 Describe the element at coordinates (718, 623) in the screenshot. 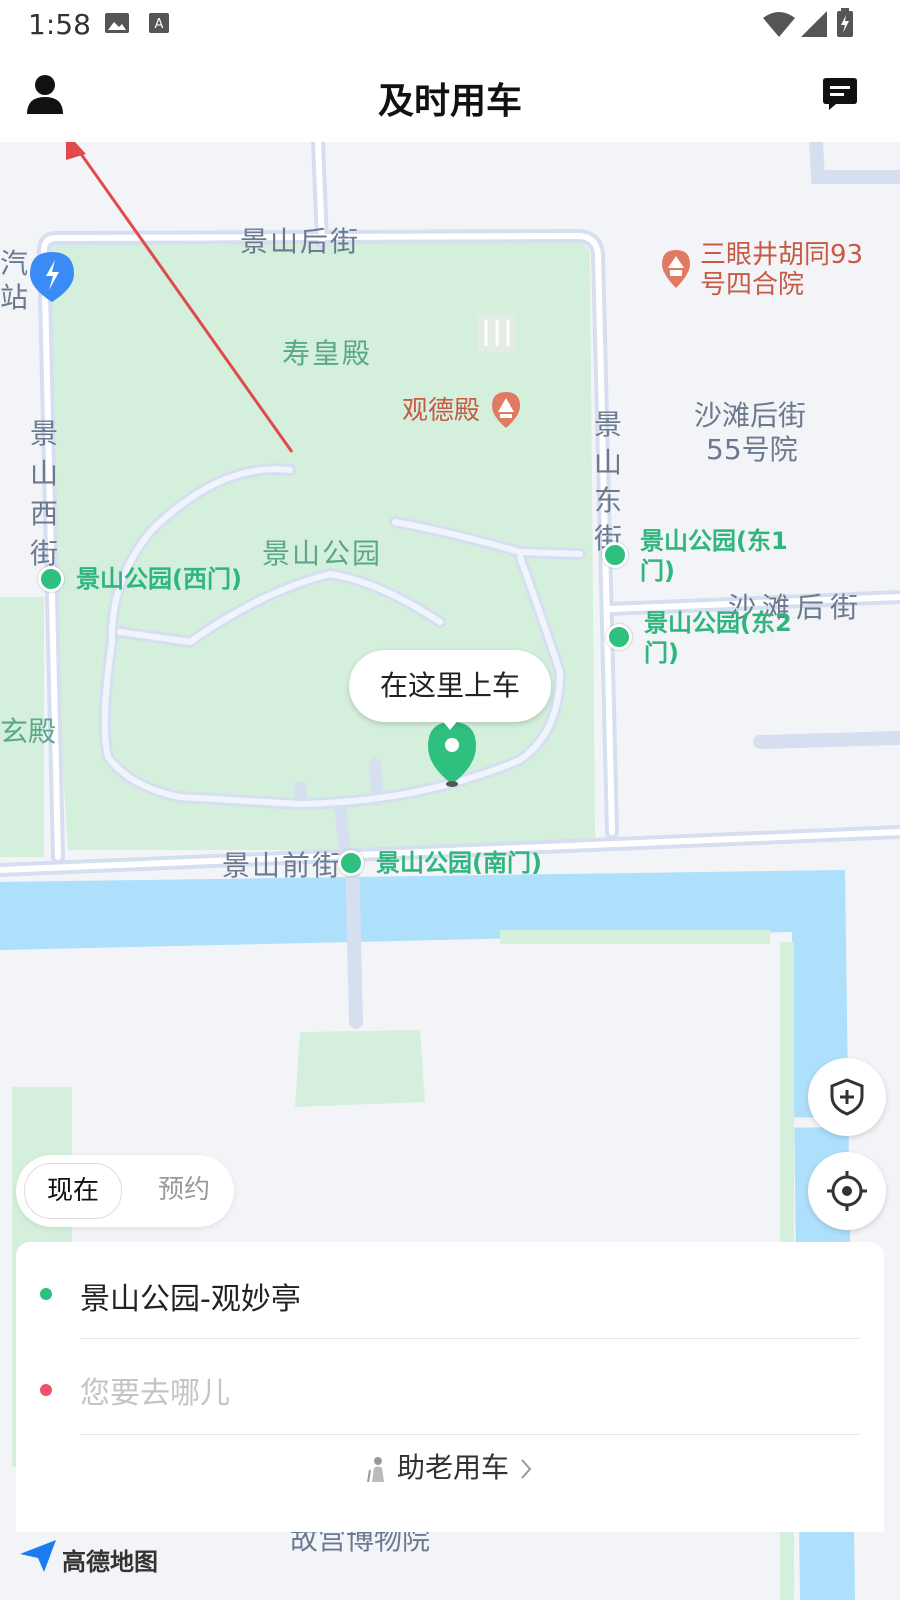

I see `gate-east2-label-line1: 景山公园(东2` at that location.